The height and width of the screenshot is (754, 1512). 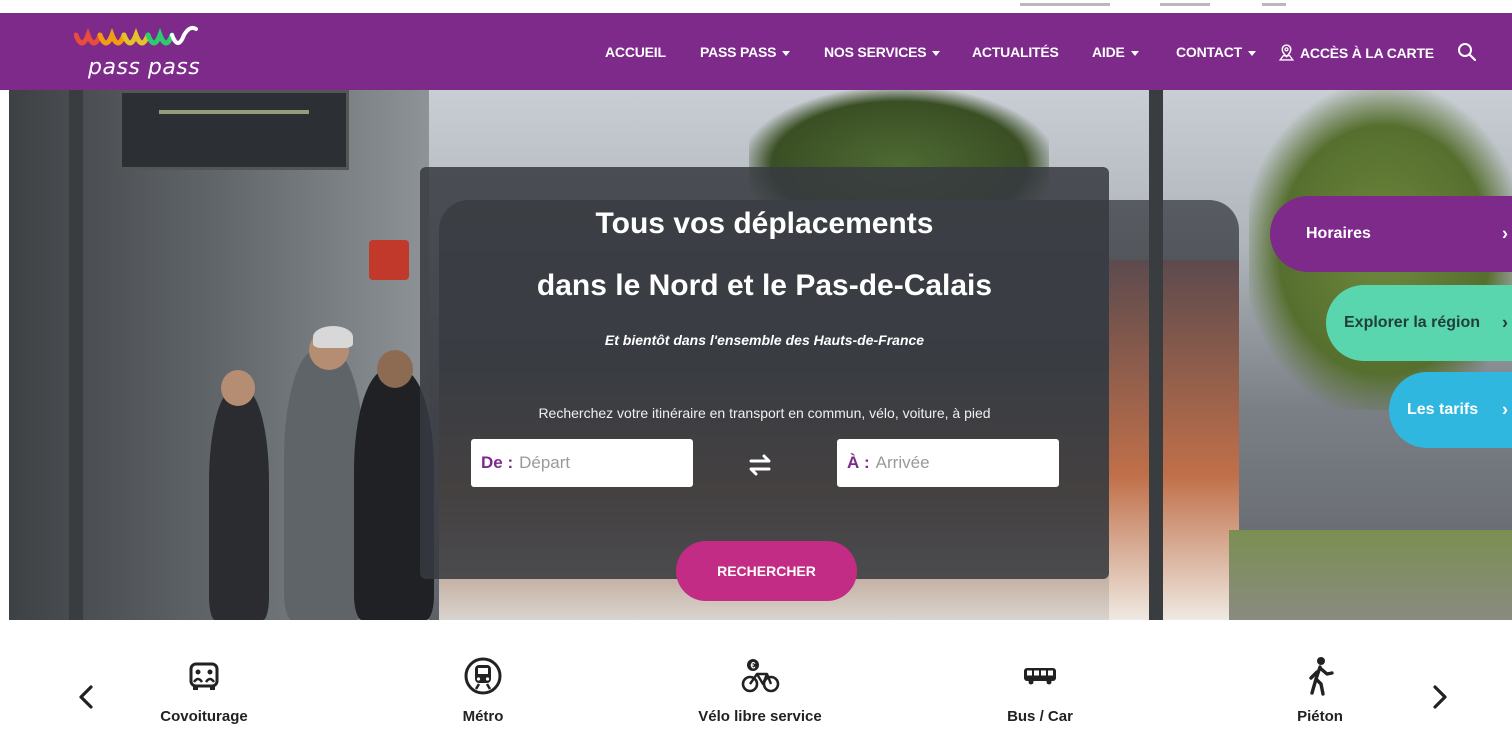 I want to click on hero-title-line2: dans le Nord et le Pas-de-Calais, so click(x=764, y=285).